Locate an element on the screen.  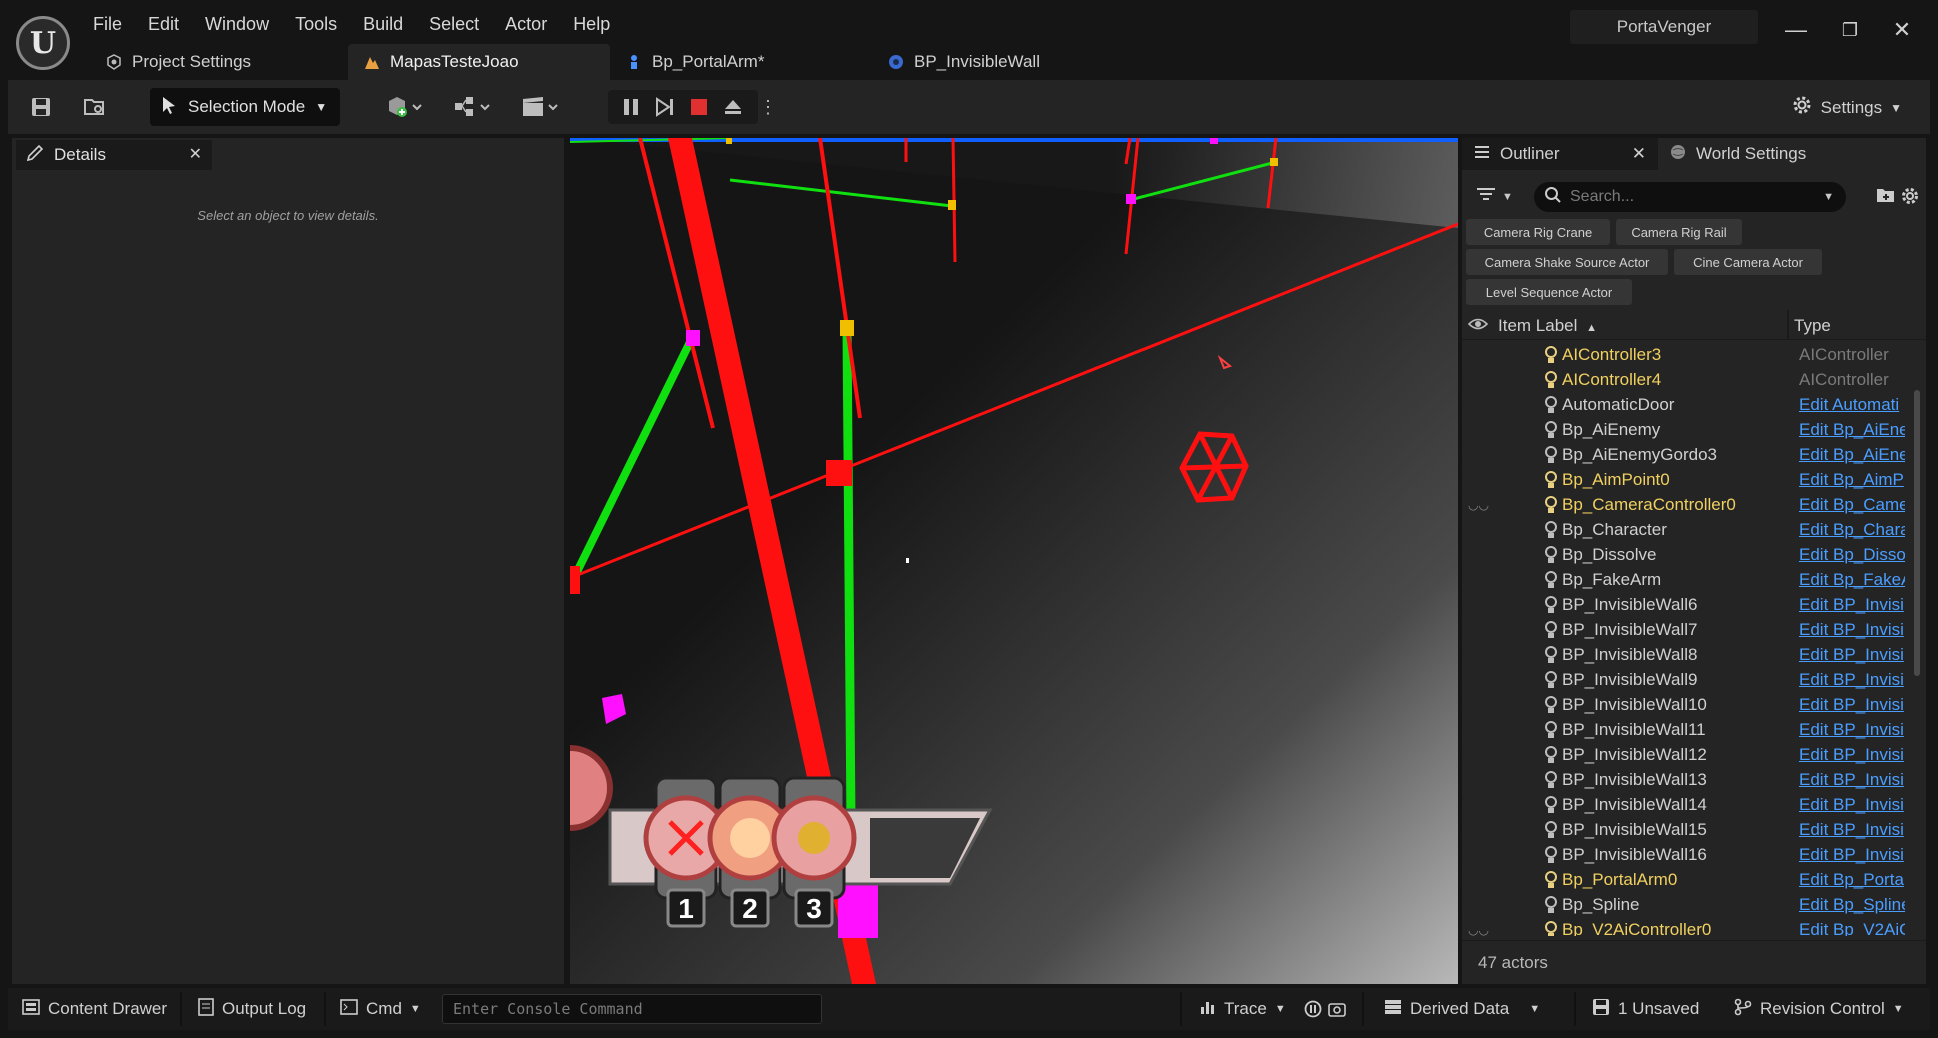
pause-icon is located at coordinates (631, 107).